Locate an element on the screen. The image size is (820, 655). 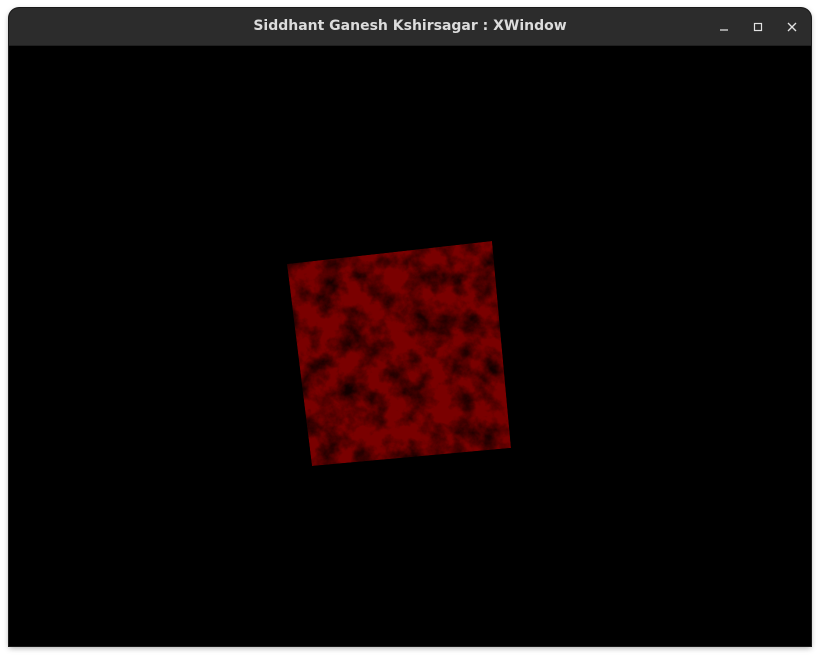
close-button is located at coordinates (792, 27).